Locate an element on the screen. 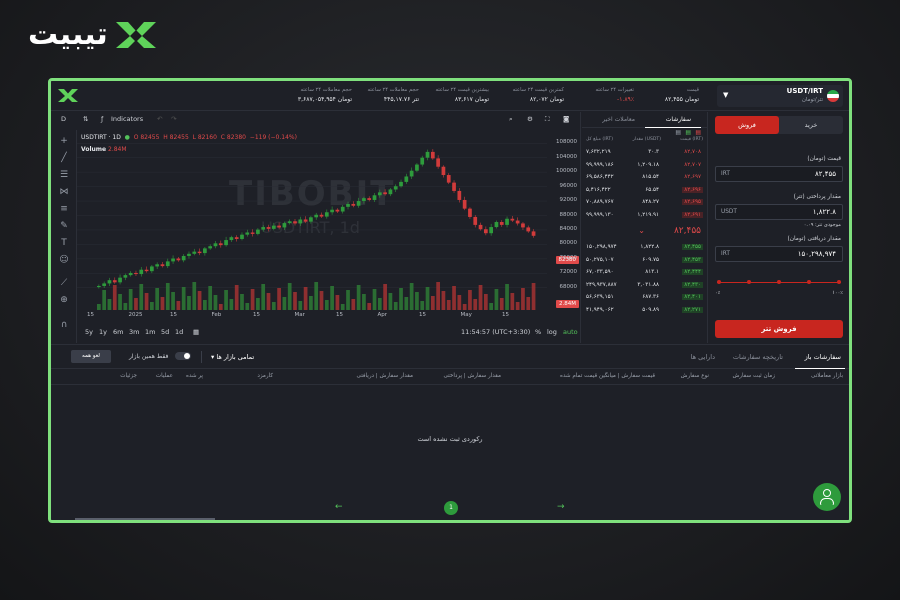 The image size is (900, 600). date-range-icon: ▦ is located at coordinates (196, 332).